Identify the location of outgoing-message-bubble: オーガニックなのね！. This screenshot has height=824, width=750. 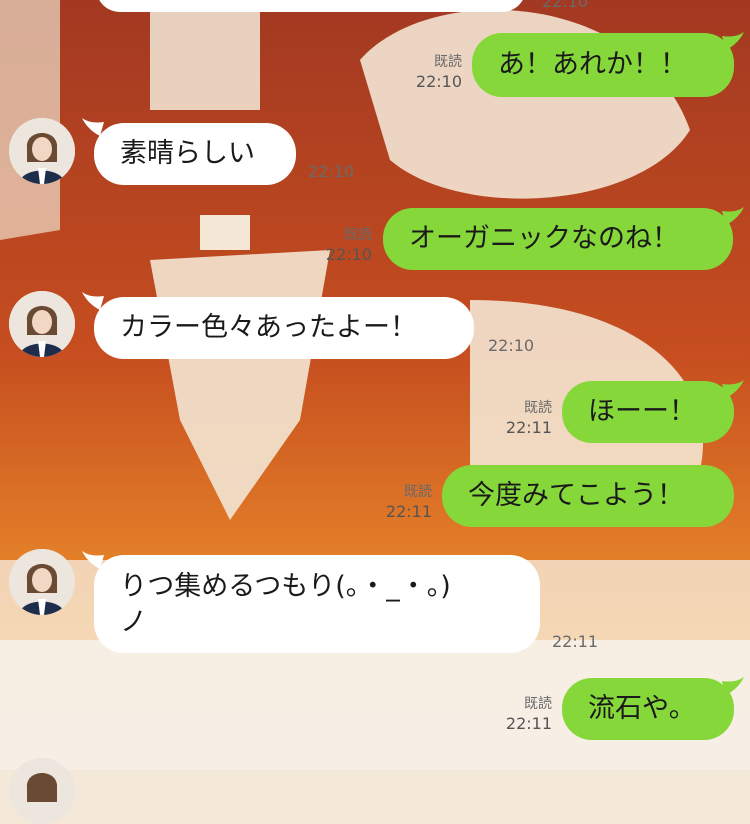
(558, 239).